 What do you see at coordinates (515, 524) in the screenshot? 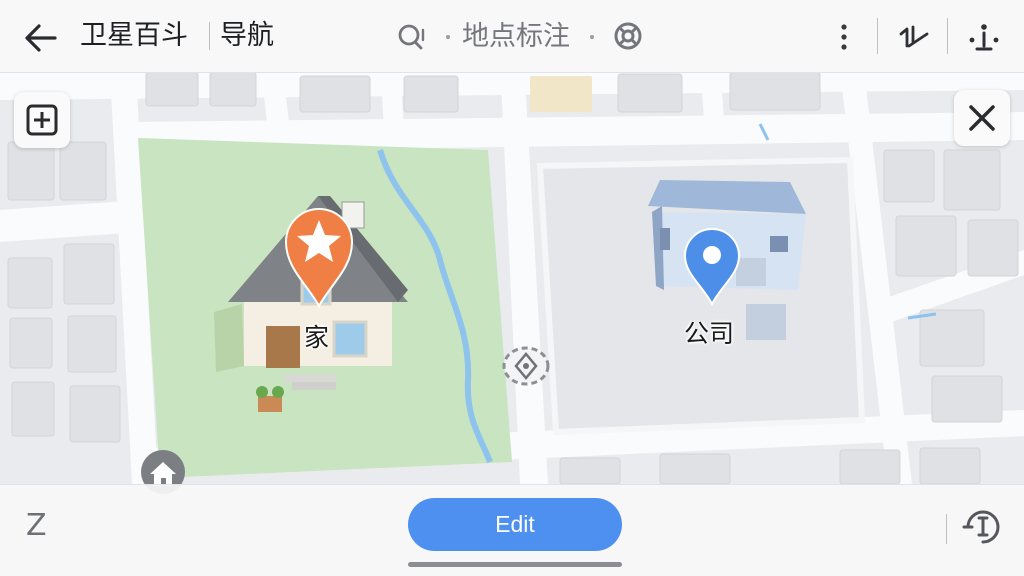
I see `edit-button: Edit` at bounding box center [515, 524].